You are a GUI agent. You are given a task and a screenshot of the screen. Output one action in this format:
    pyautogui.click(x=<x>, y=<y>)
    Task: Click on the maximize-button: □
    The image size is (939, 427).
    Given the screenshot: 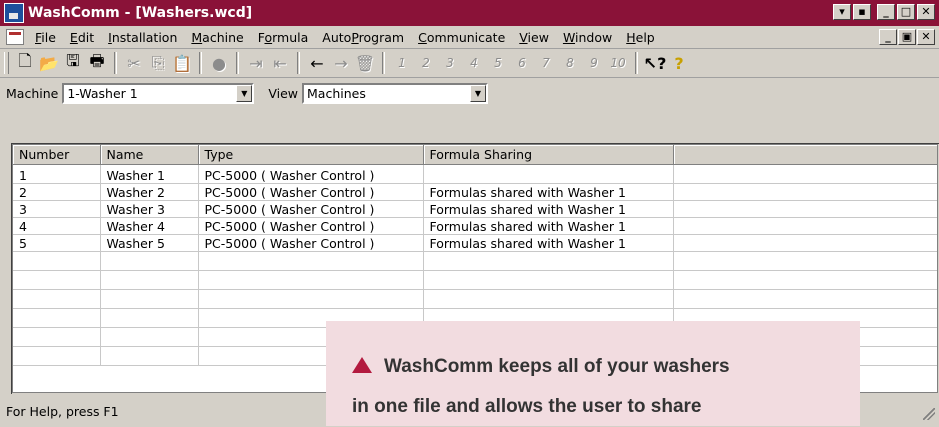 What is the action you would take?
    pyautogui.click(x=906, y=12)
    